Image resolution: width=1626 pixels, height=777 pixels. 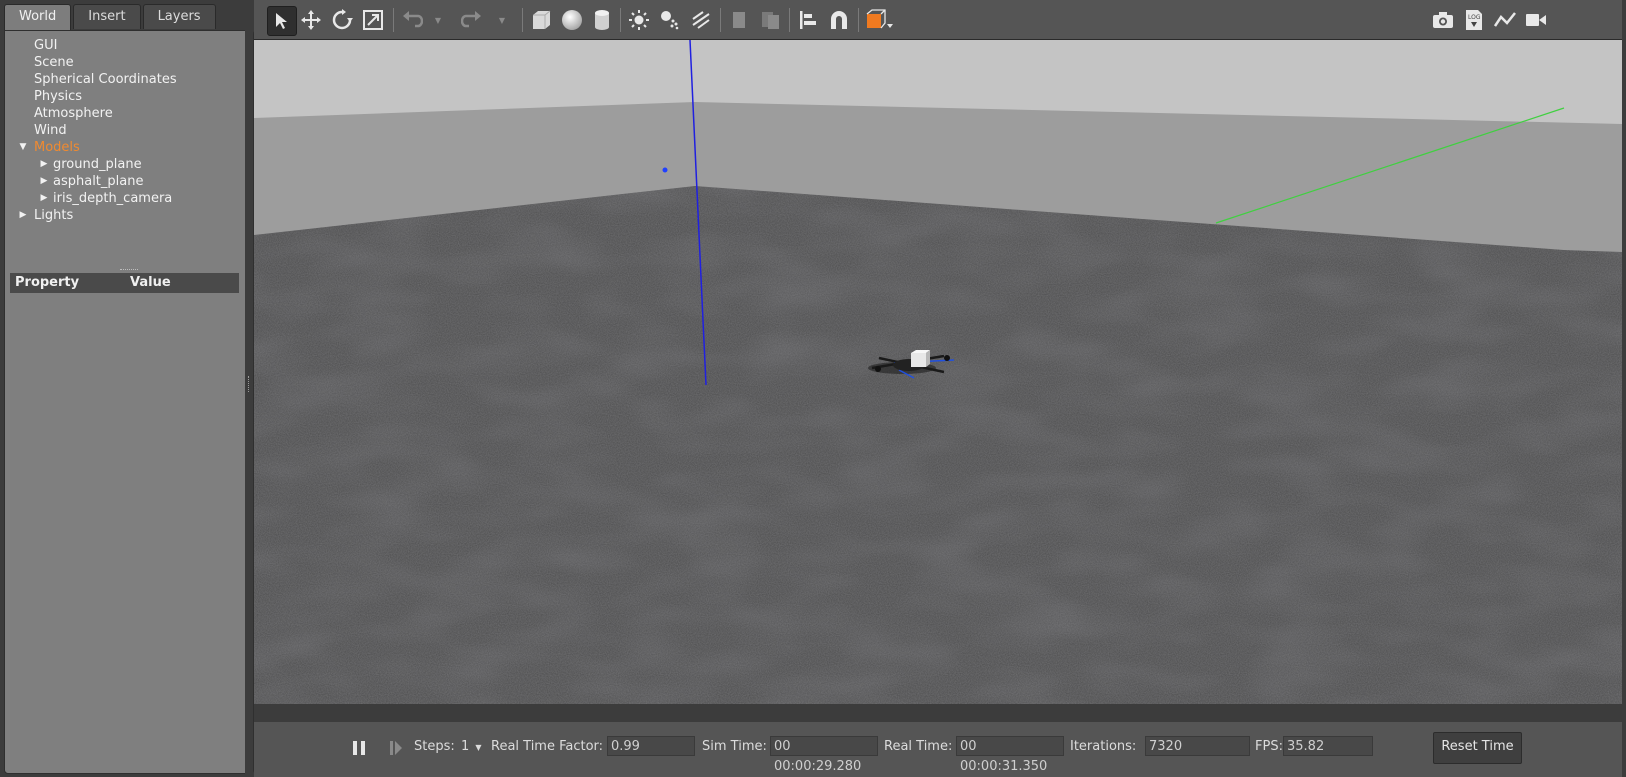 What do you see at coordinates (651, 746) in the screenshot?
I see `real-time-factor-field: 0.99` at bounding box center [651, 746].